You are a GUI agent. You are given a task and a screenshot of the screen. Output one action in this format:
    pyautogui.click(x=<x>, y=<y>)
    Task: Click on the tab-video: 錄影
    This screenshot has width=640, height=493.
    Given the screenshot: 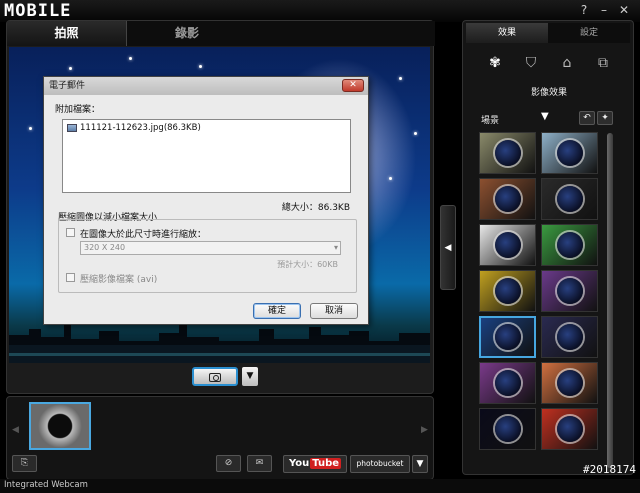 What is the action you would take?
    pyautogui.click(x=187, y=33)
    